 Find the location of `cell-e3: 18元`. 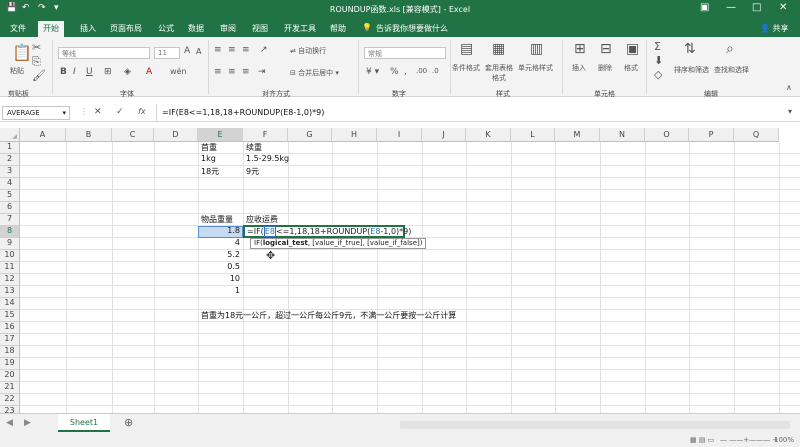

cell-e3: 18元 is located at coordinates (210, 171).